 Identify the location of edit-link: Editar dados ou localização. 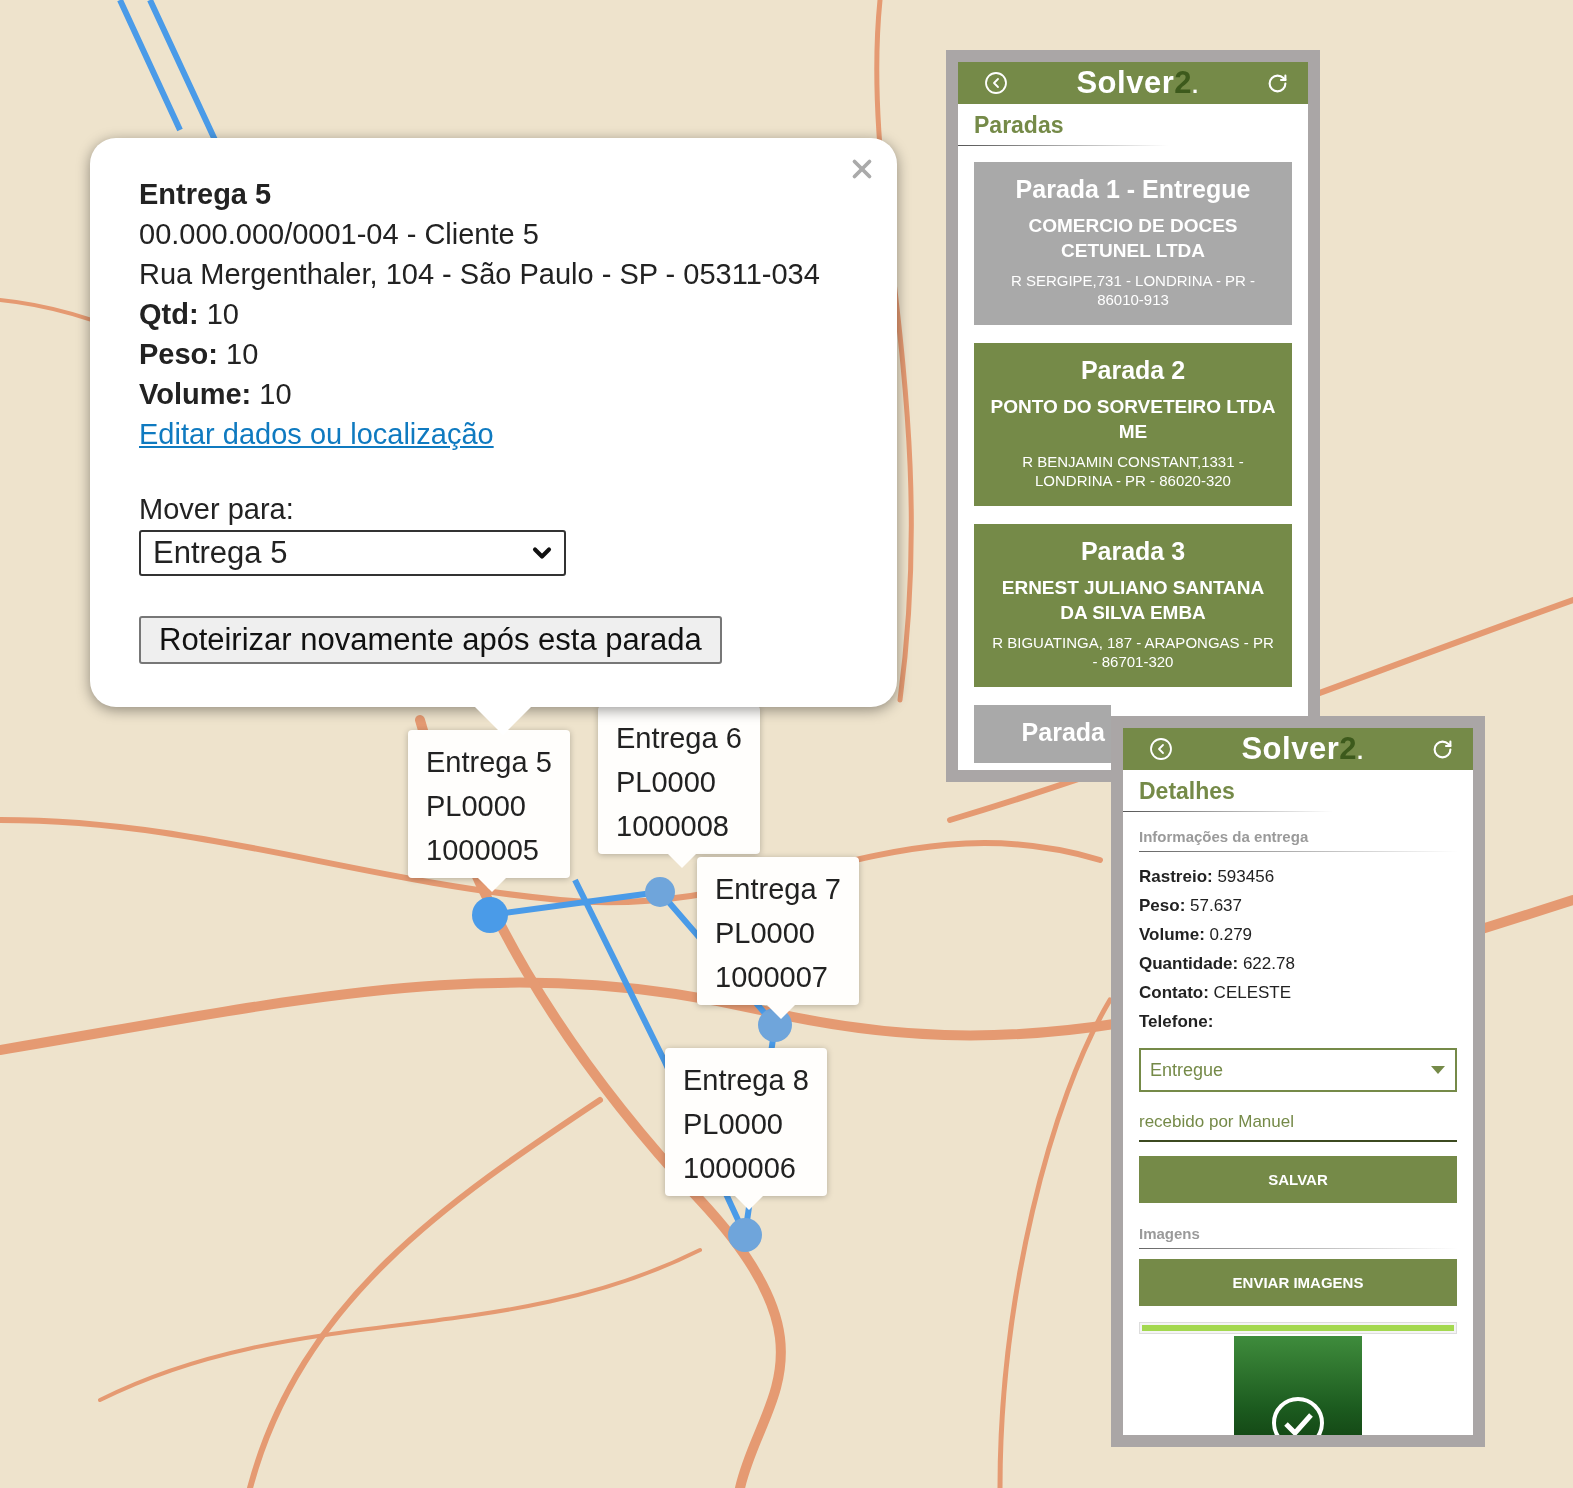
(316, 434).